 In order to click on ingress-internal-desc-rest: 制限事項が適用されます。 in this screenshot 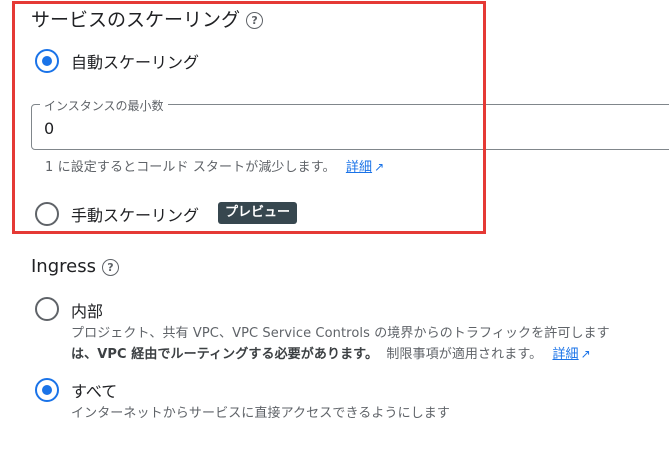, I will do `click(464, 354)`.